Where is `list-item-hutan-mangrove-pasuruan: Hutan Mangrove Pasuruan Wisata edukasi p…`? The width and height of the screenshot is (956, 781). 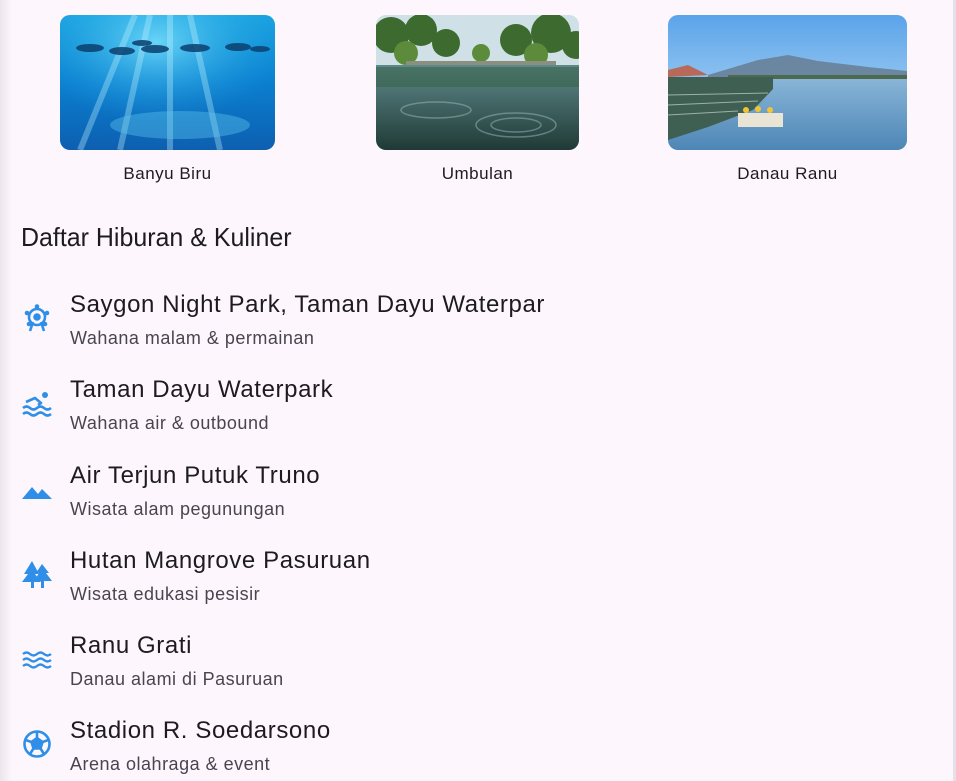
list-item-hutan-mangrove-pasuruan: Hutan Mangrove Pasuruan Wisata edukasi p… is located at coordinates (470, 584).